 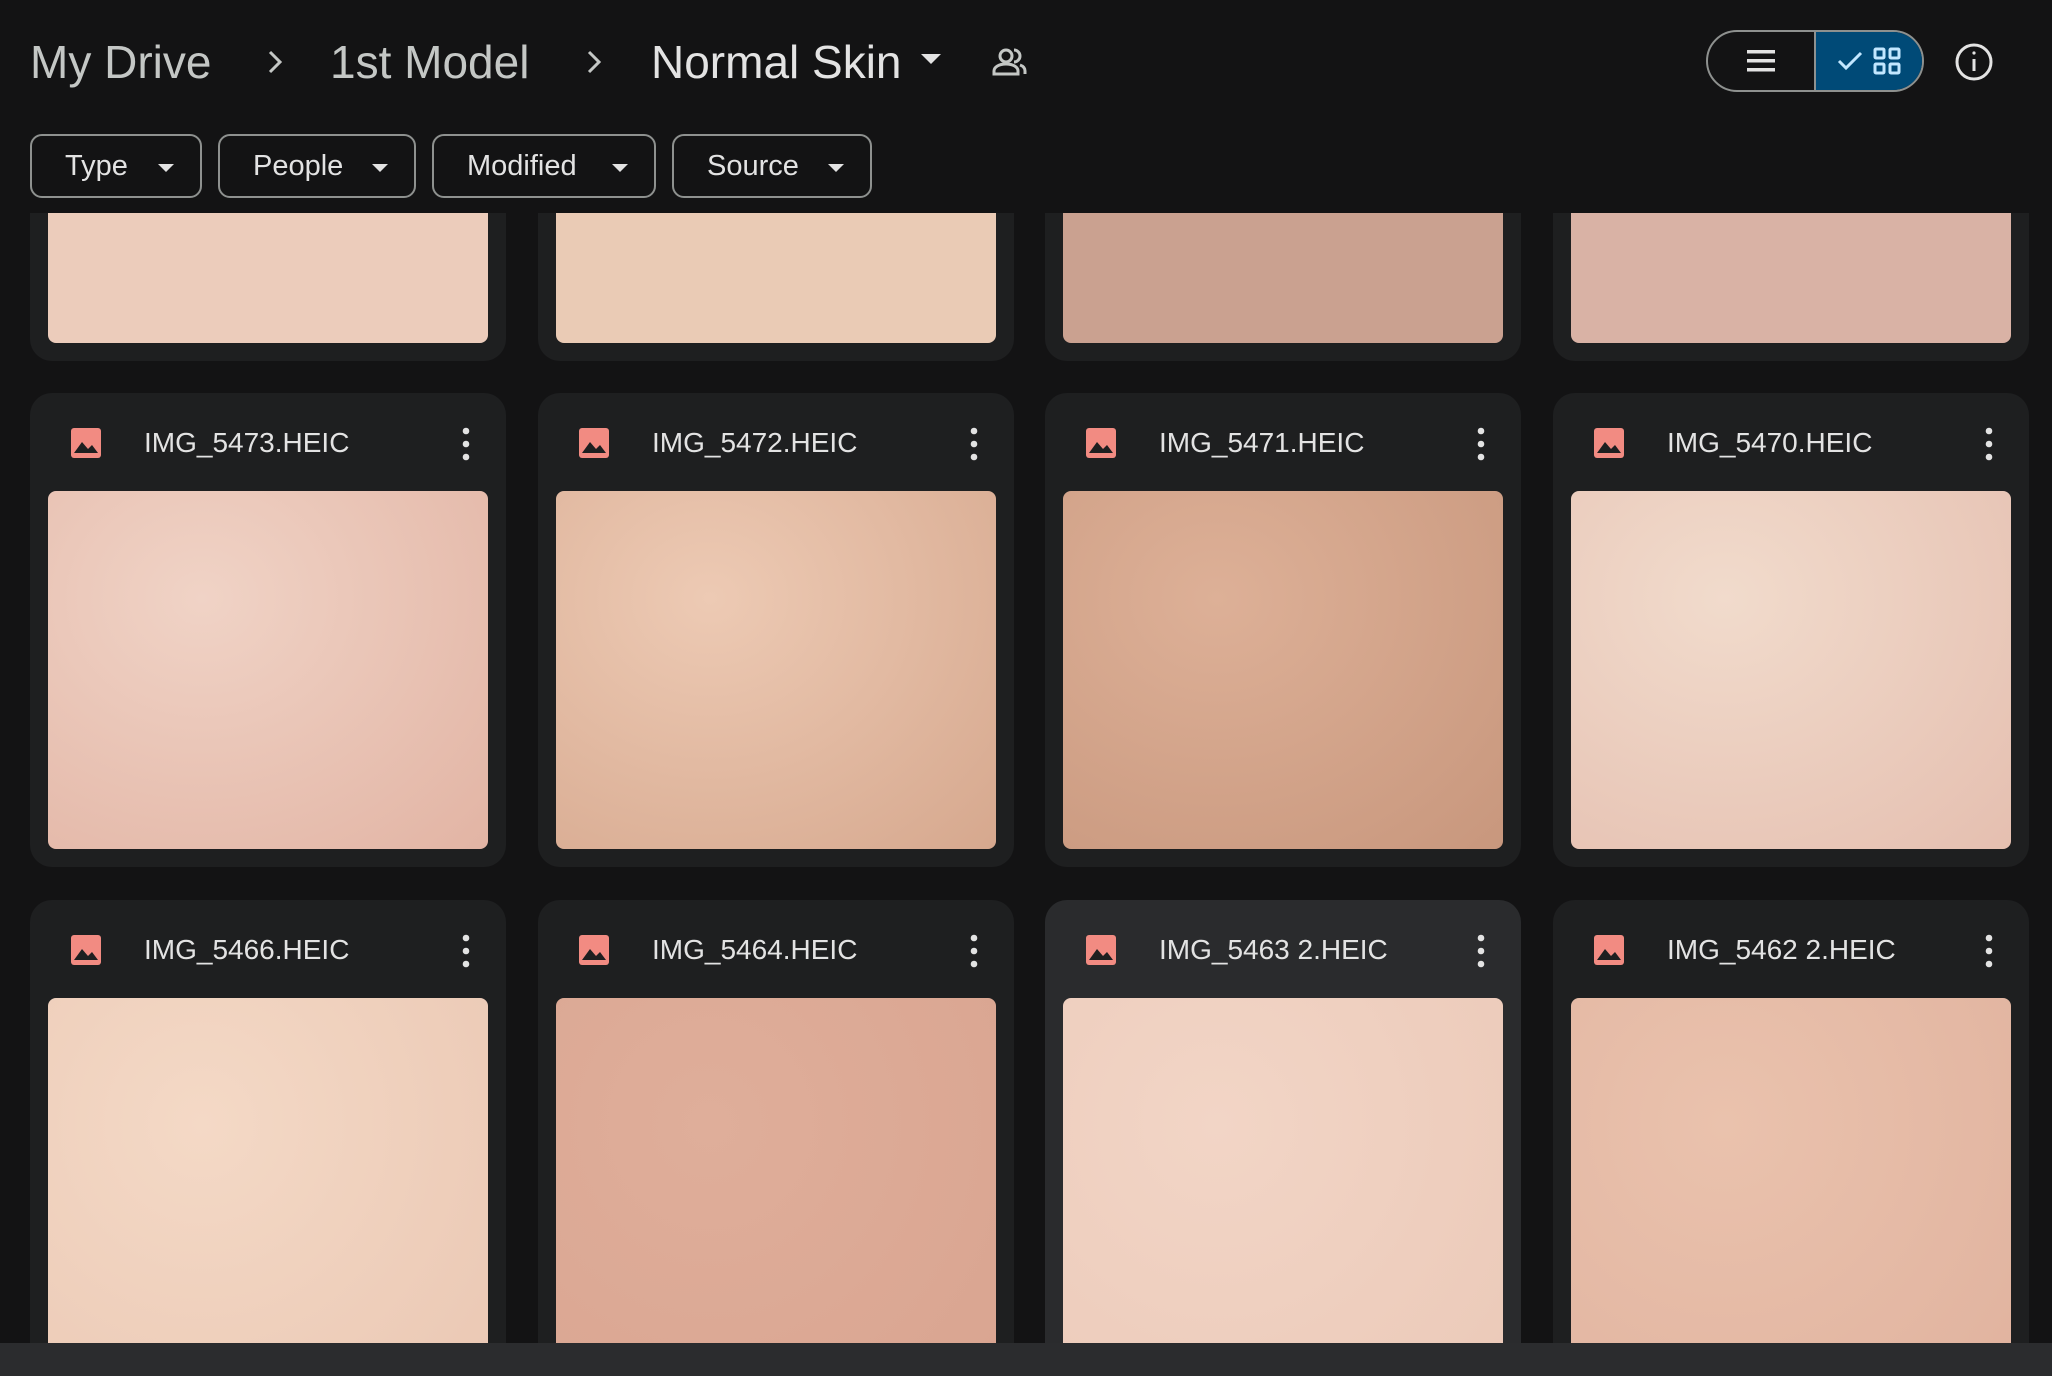 I want to click on filter-label: Modified, so click(x=522, y=165).